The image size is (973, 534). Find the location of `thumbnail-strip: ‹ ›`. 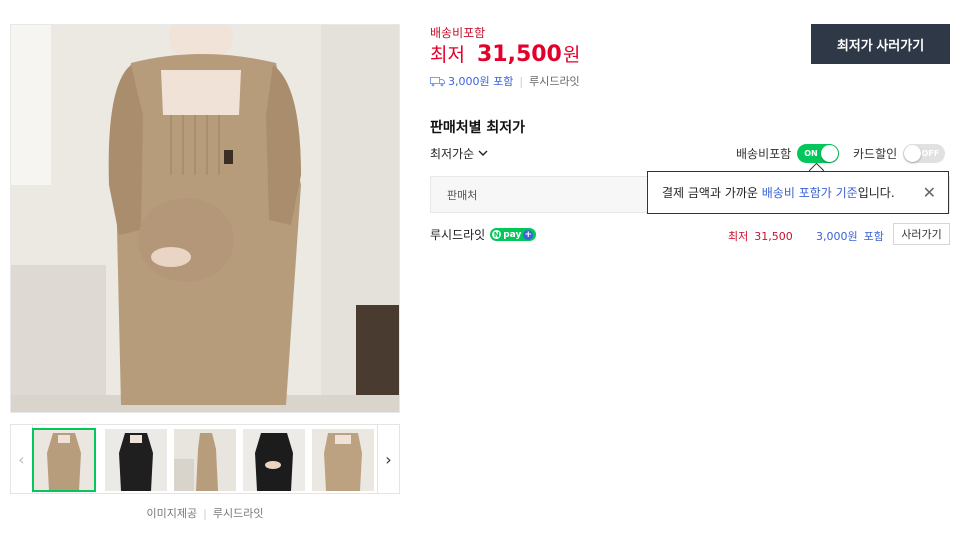

thumbnail-strip: ‹ › is located at coordinates (205, 459).